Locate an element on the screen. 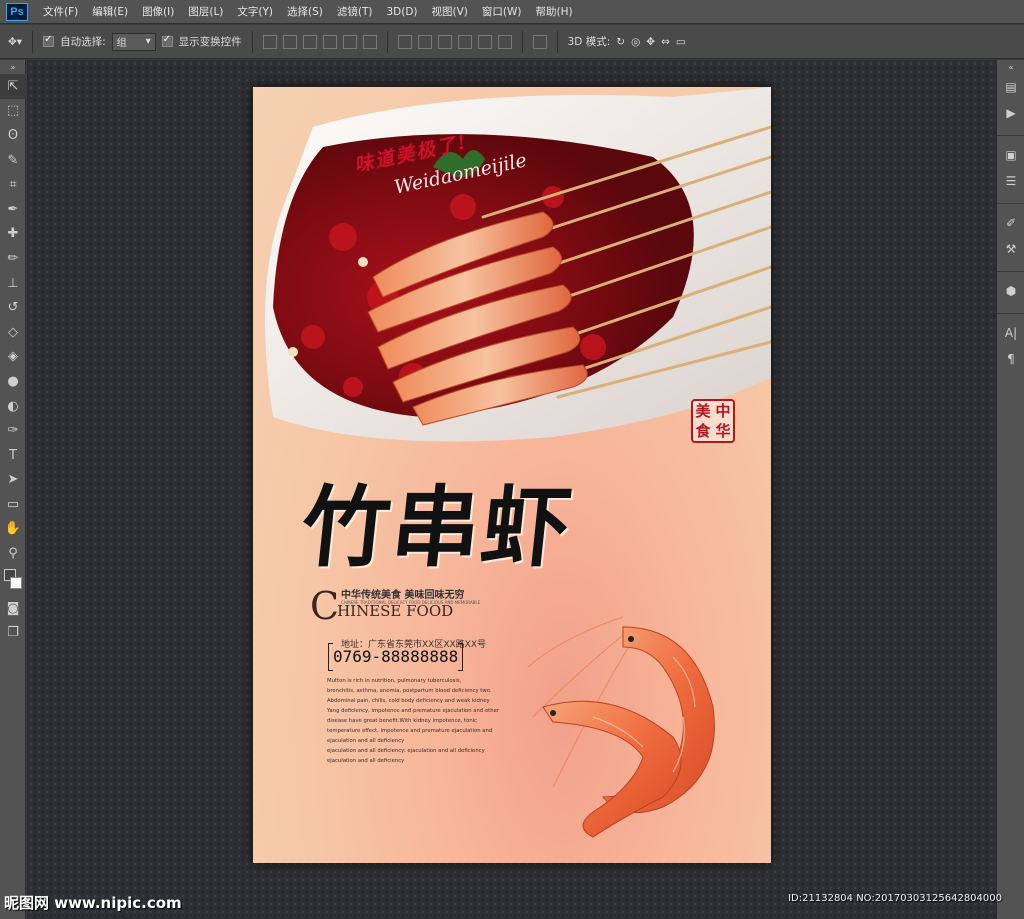 This screenshot has width=1024, height=919. brush-presets-icon: ✐ is located at coordinates (1010, 223).